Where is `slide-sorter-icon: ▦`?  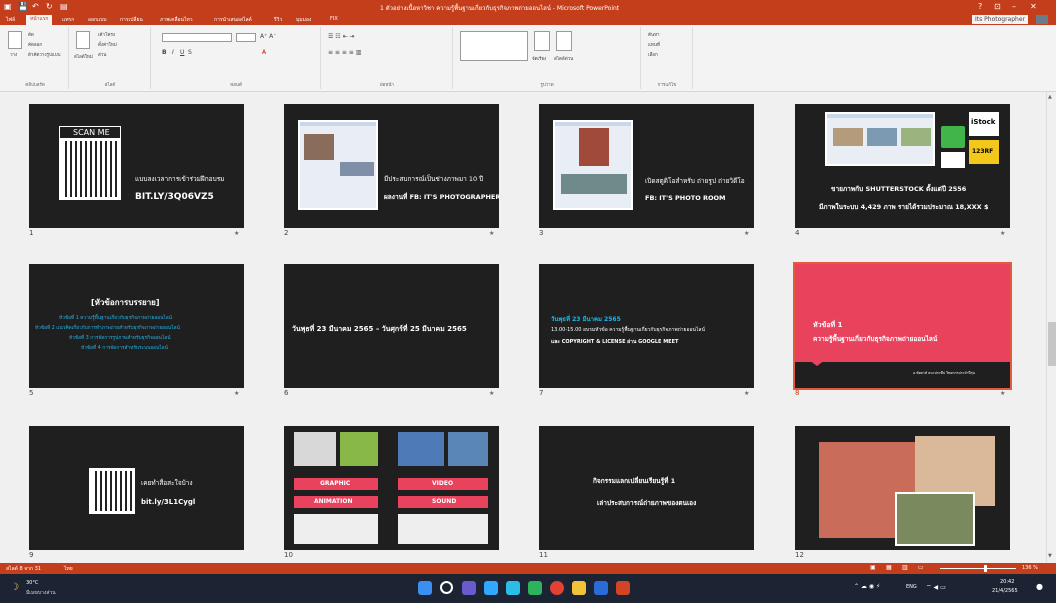
slide-sorter-icon: ▦ is located at coordinates (889, 567).